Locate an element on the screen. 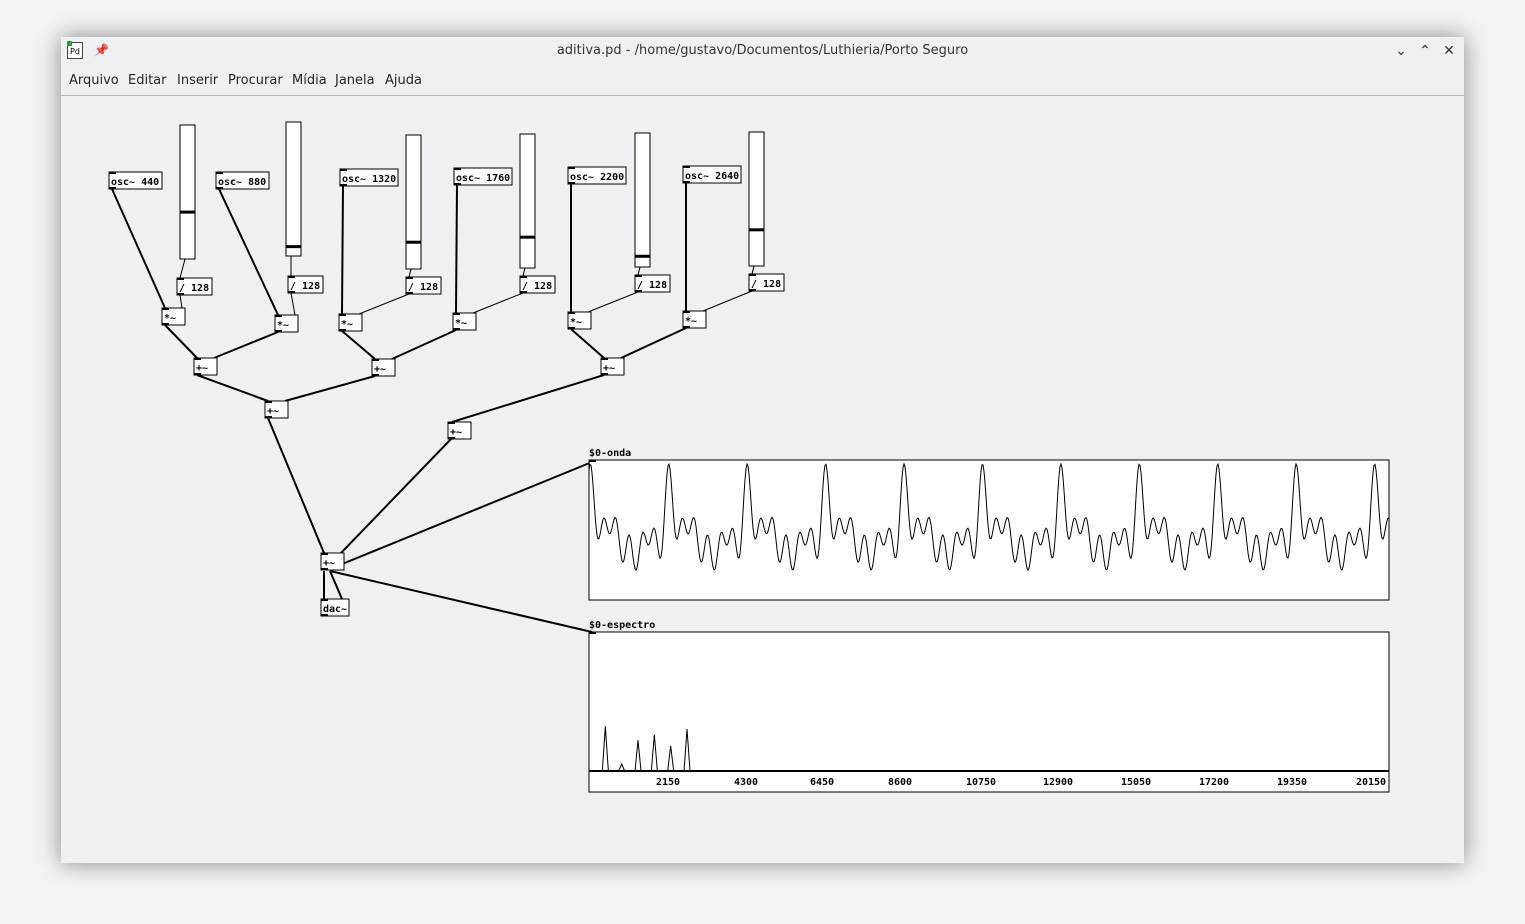  spectrum-tick-label: 20150 is located at coordinates (1371, 782).